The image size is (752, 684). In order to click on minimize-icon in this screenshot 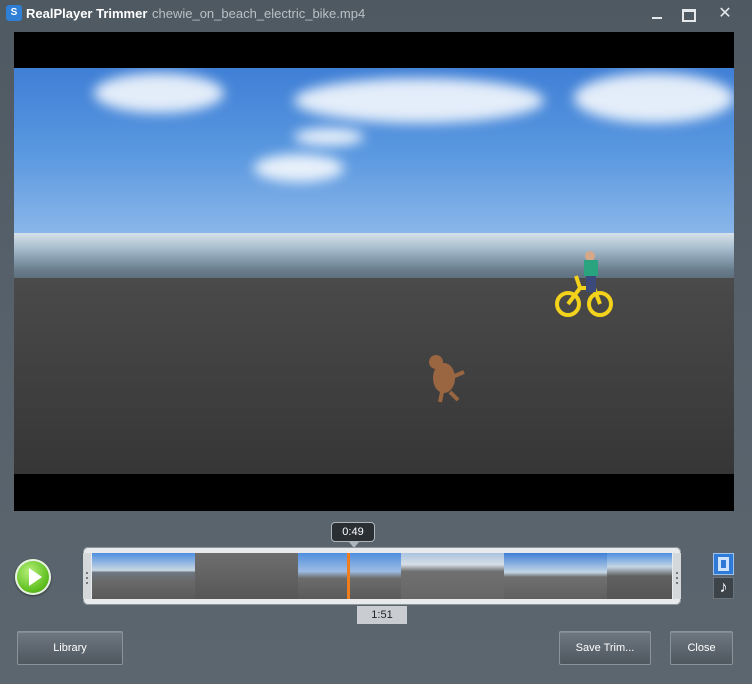, I will do `click(657, 18)`.